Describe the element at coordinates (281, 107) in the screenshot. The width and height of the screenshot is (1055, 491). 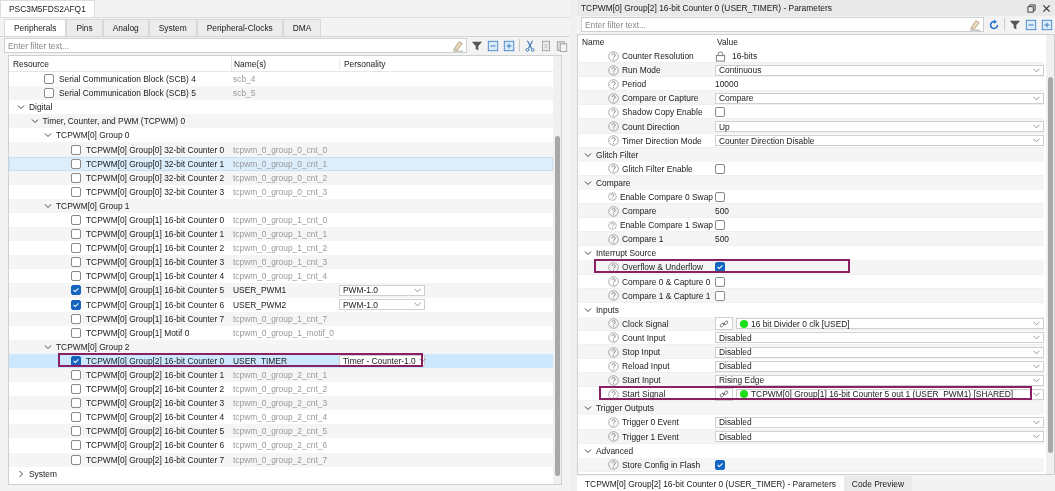
I see `tree-row: Digital` at that location.